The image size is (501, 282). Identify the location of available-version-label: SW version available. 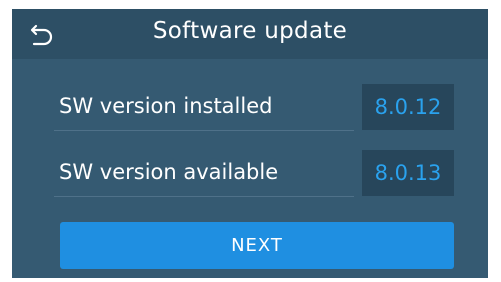
(169, 172).